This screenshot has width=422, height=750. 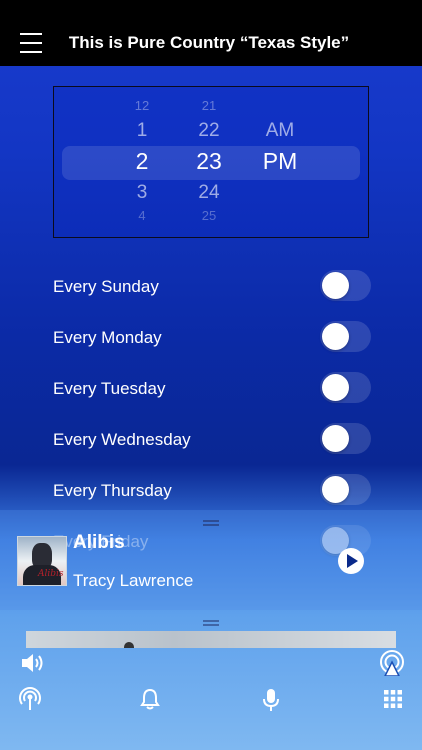 I want to click on wednesday-toggle, so click(x=345, y=438).